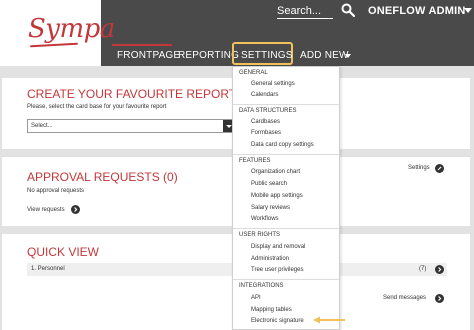 The height and width of the screenshot is (330, 474). Describe the element at coordinates (261, 286) in the screenshot. I see `menu-group-integrations: INTEGRATIONS` at that location.